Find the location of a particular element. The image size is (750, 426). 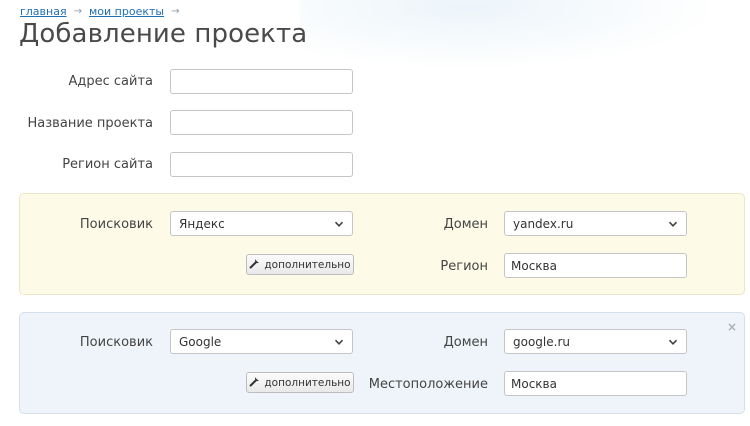

region-input is located at coordinates (595, 265).